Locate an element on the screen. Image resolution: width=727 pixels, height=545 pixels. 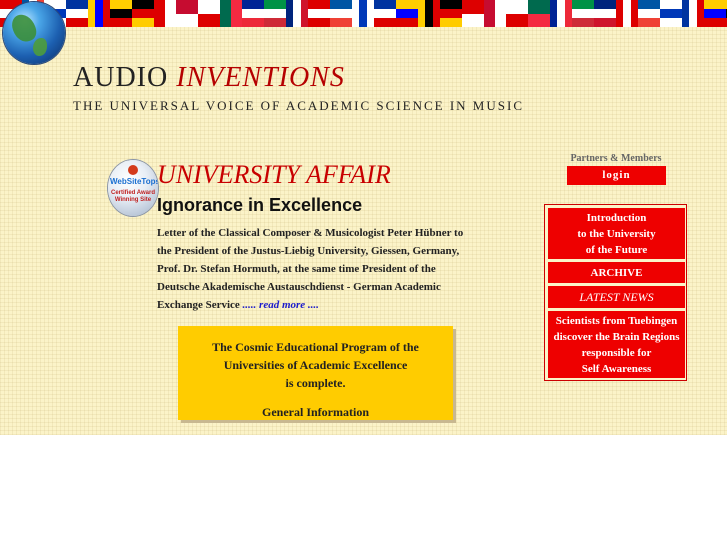
award-badge-icon: WebSiteTops Certified Award Winning Site is located at coordinates (133, 188).